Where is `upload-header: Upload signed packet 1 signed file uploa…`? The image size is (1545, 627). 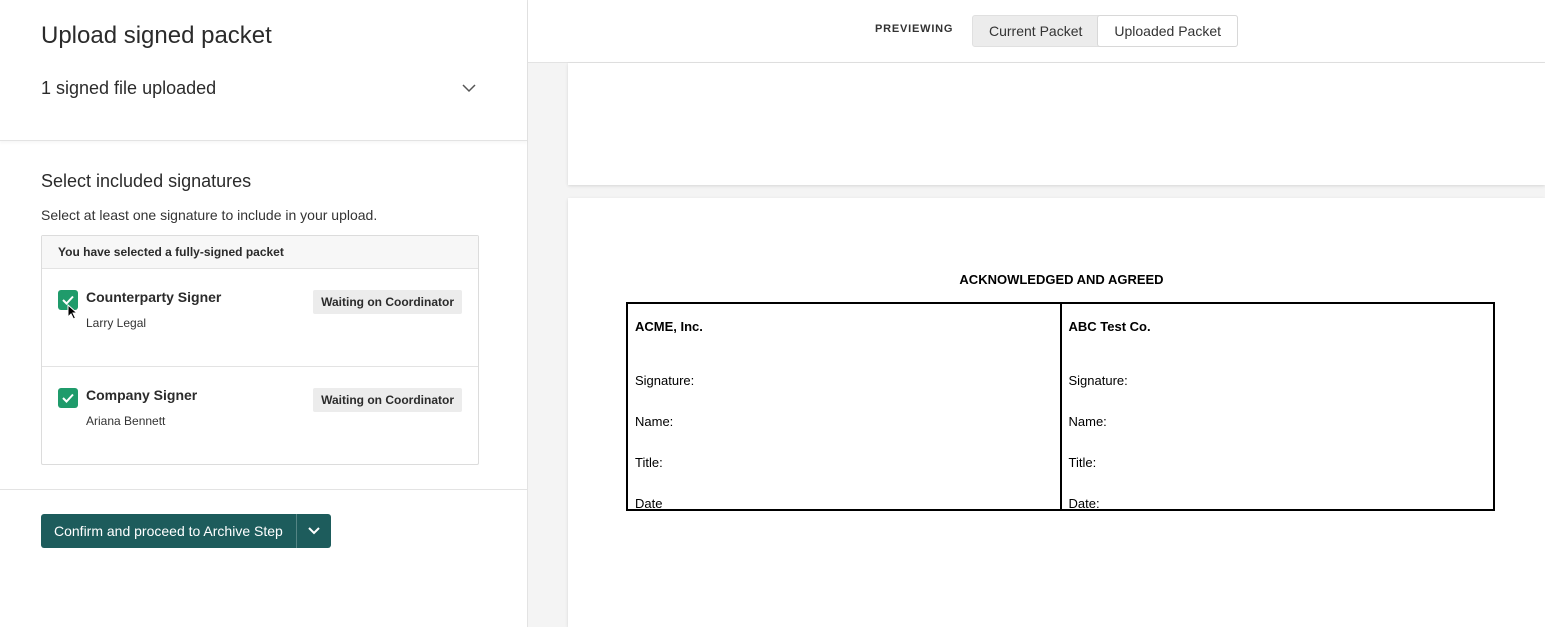
upload-header: Upload signed packet 1 signed file uploa… is located at coordinates (263, 70).